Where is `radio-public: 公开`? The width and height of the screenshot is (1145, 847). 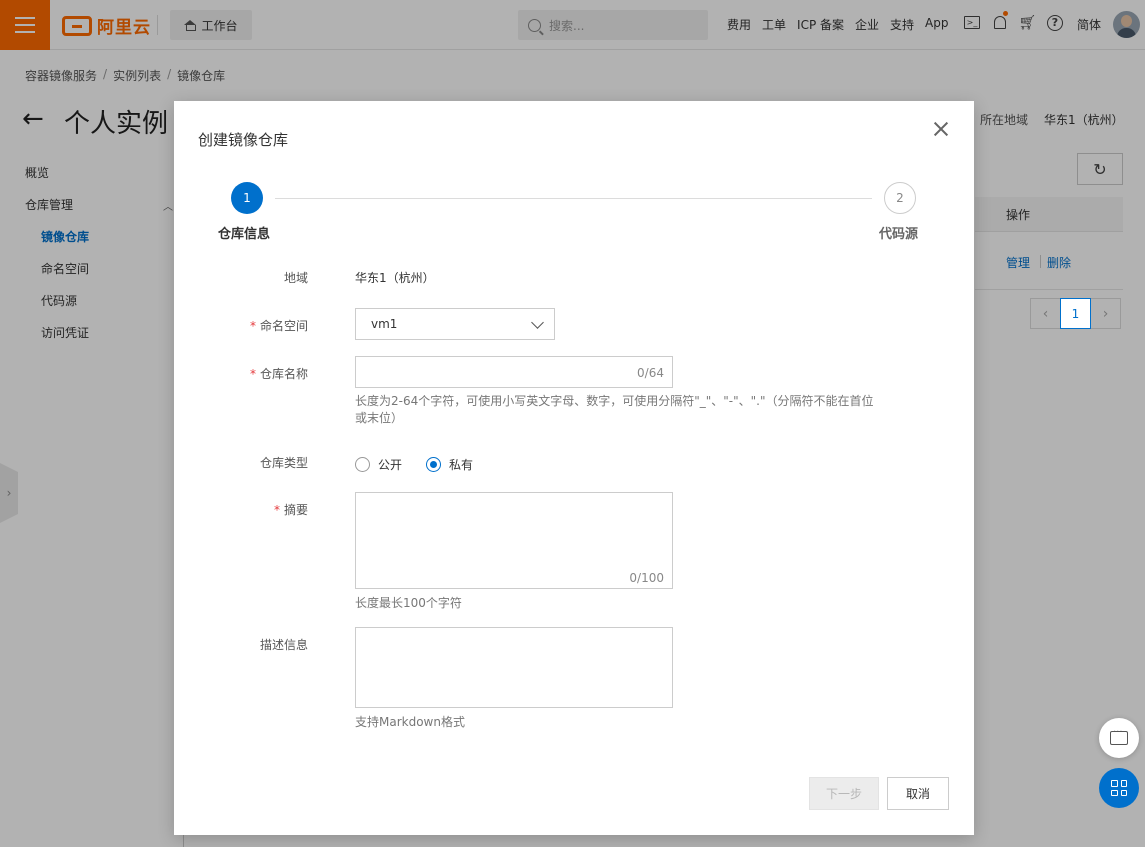
radio-public: 公开 is located at coordinates (378, 464).